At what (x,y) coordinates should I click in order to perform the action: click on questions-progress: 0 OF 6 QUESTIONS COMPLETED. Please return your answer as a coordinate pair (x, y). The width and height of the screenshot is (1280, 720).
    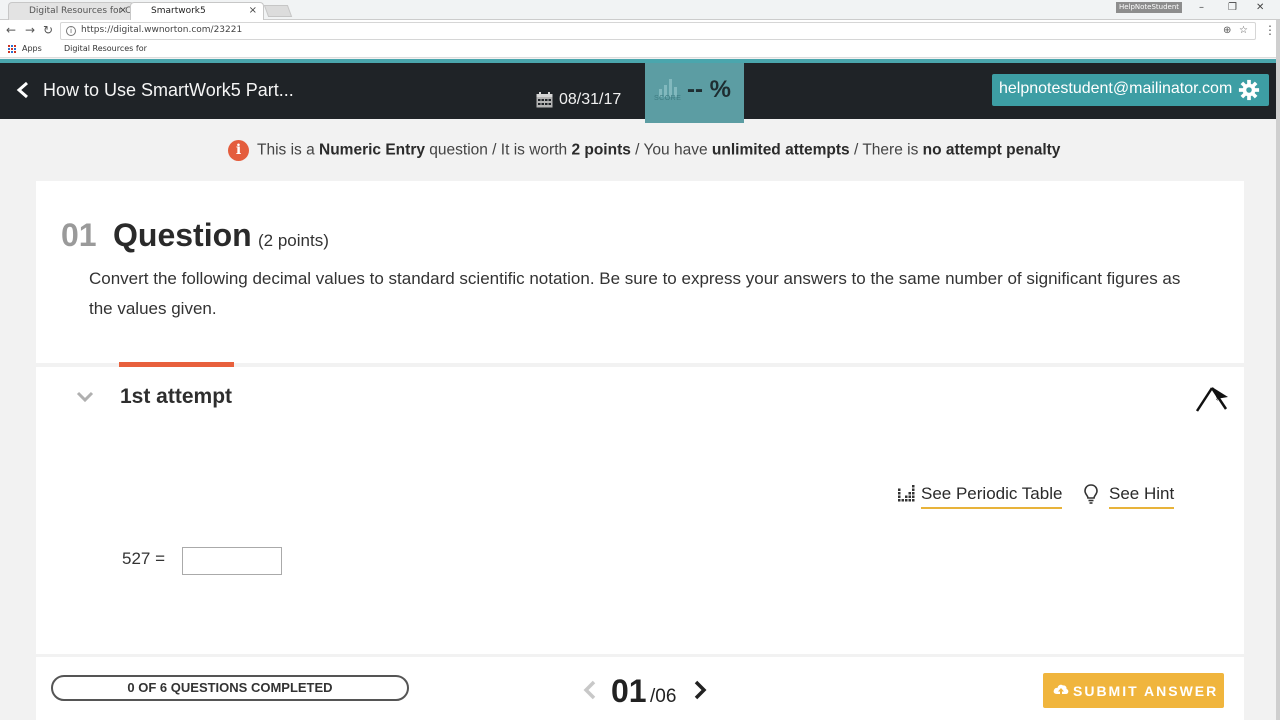
    Looking at the image, I should click on (230, 688).